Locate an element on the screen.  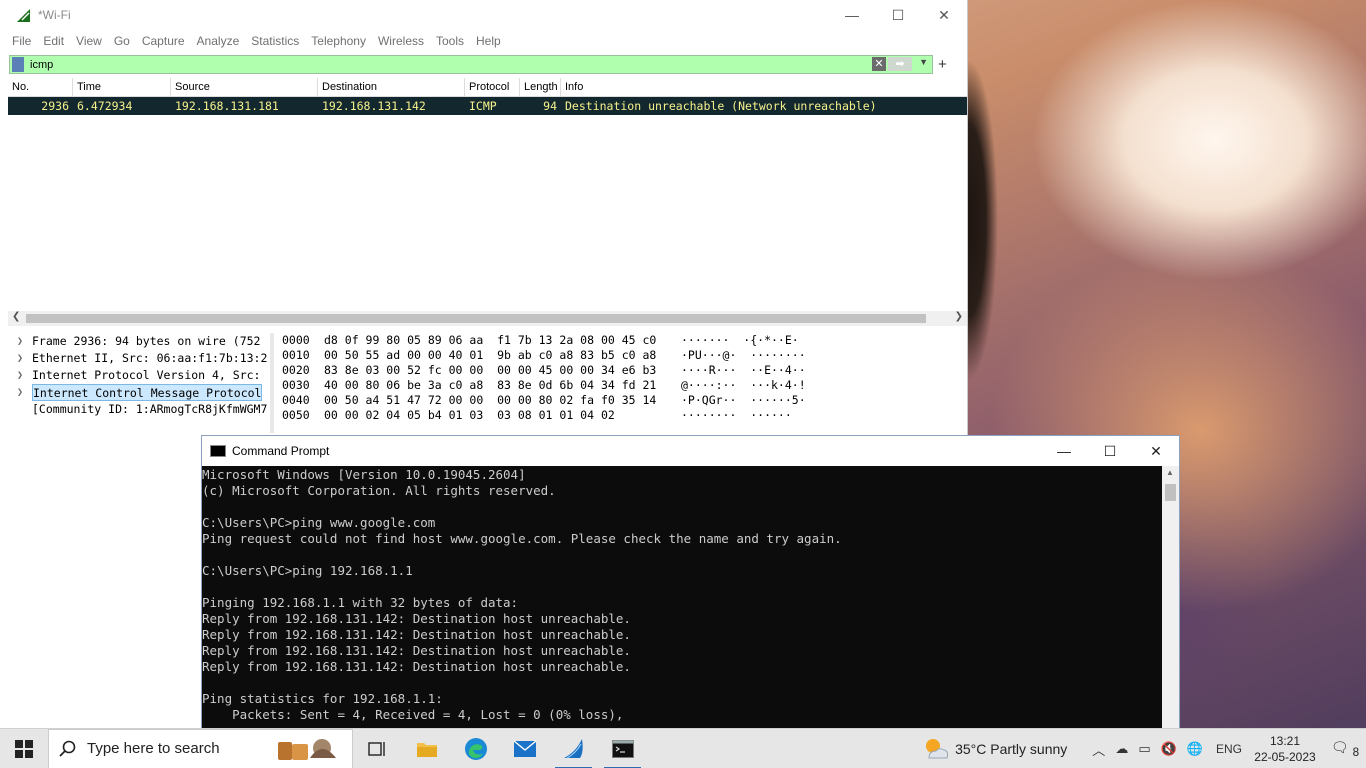
apply-filter-icon: ➡ is located at coordinates (900, 64).